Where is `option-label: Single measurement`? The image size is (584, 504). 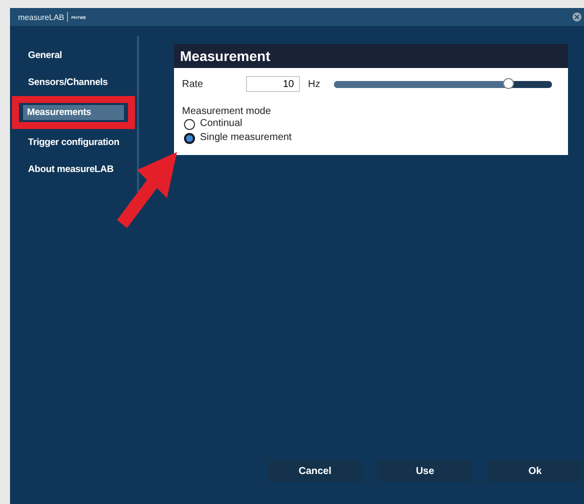 option-label: Single measurement is located at coordinates (246, 138).